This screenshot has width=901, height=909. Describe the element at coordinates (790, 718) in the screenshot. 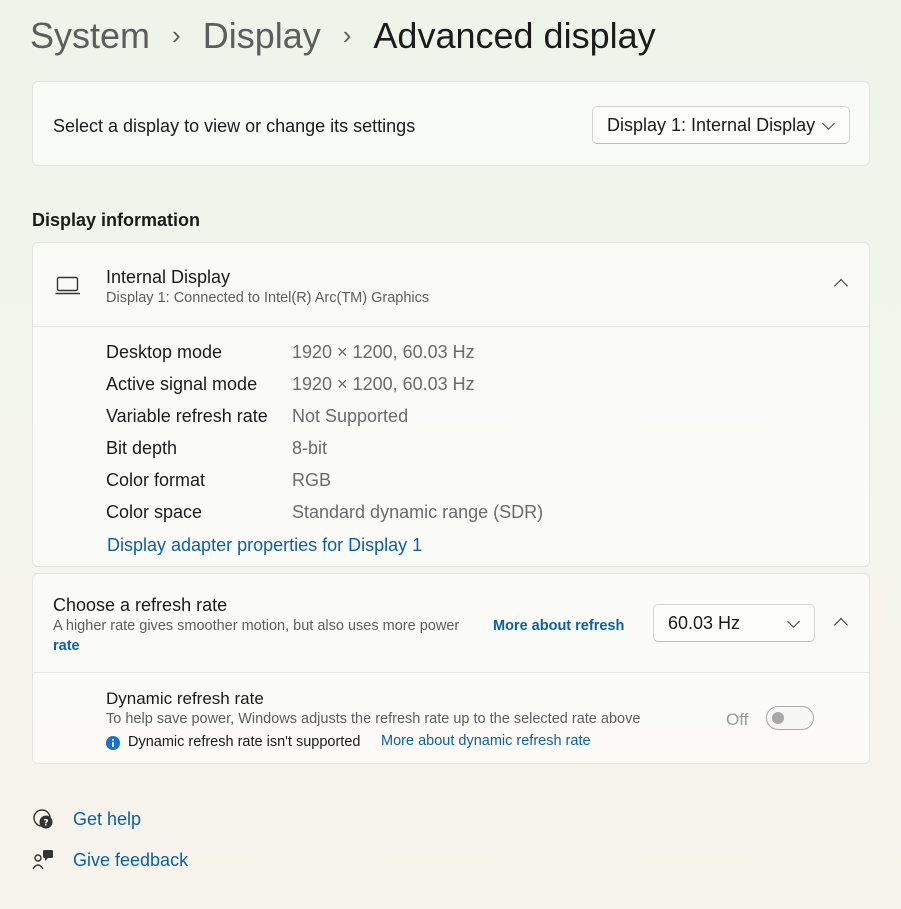

I see `dynamic-refresh-toggle` at that location.